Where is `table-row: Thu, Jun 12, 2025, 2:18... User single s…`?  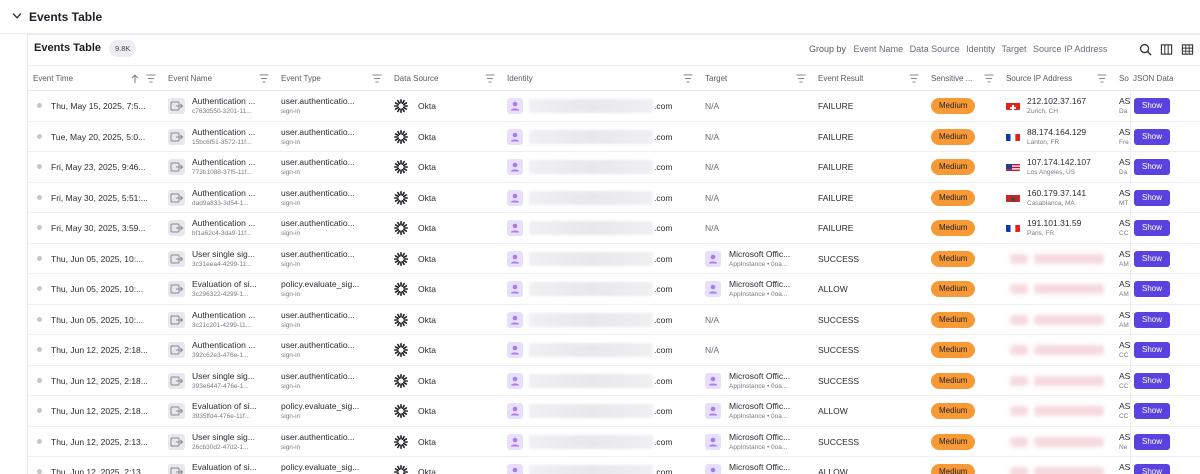 table-row: Thu, Jun 12, 2025, 2:18... User single s… is located at coordinates (614, 380).